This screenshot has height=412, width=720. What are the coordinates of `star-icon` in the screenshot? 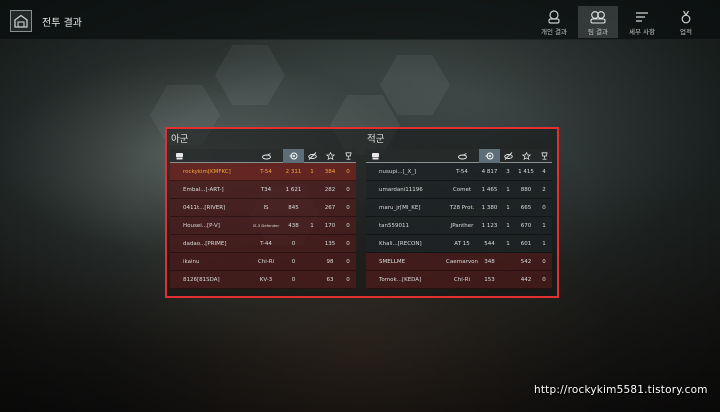 It's located at (526, 155).